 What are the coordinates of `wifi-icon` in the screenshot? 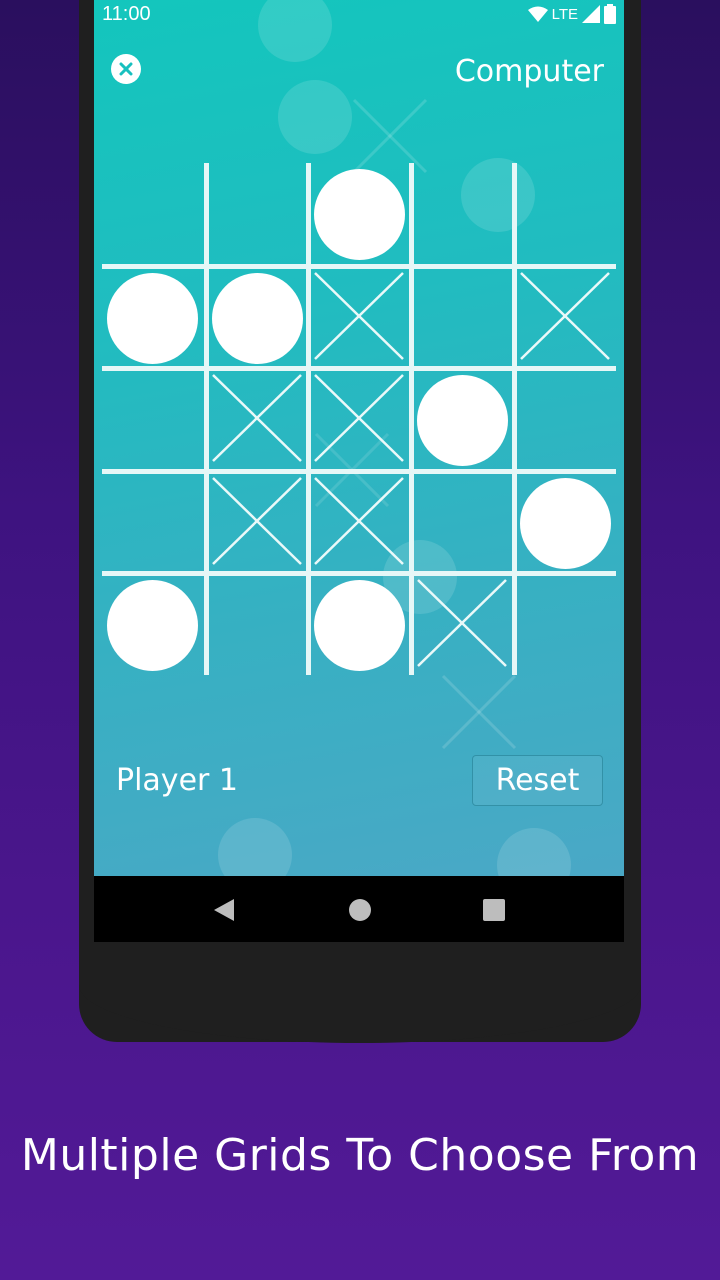 It's located at (537, 14).